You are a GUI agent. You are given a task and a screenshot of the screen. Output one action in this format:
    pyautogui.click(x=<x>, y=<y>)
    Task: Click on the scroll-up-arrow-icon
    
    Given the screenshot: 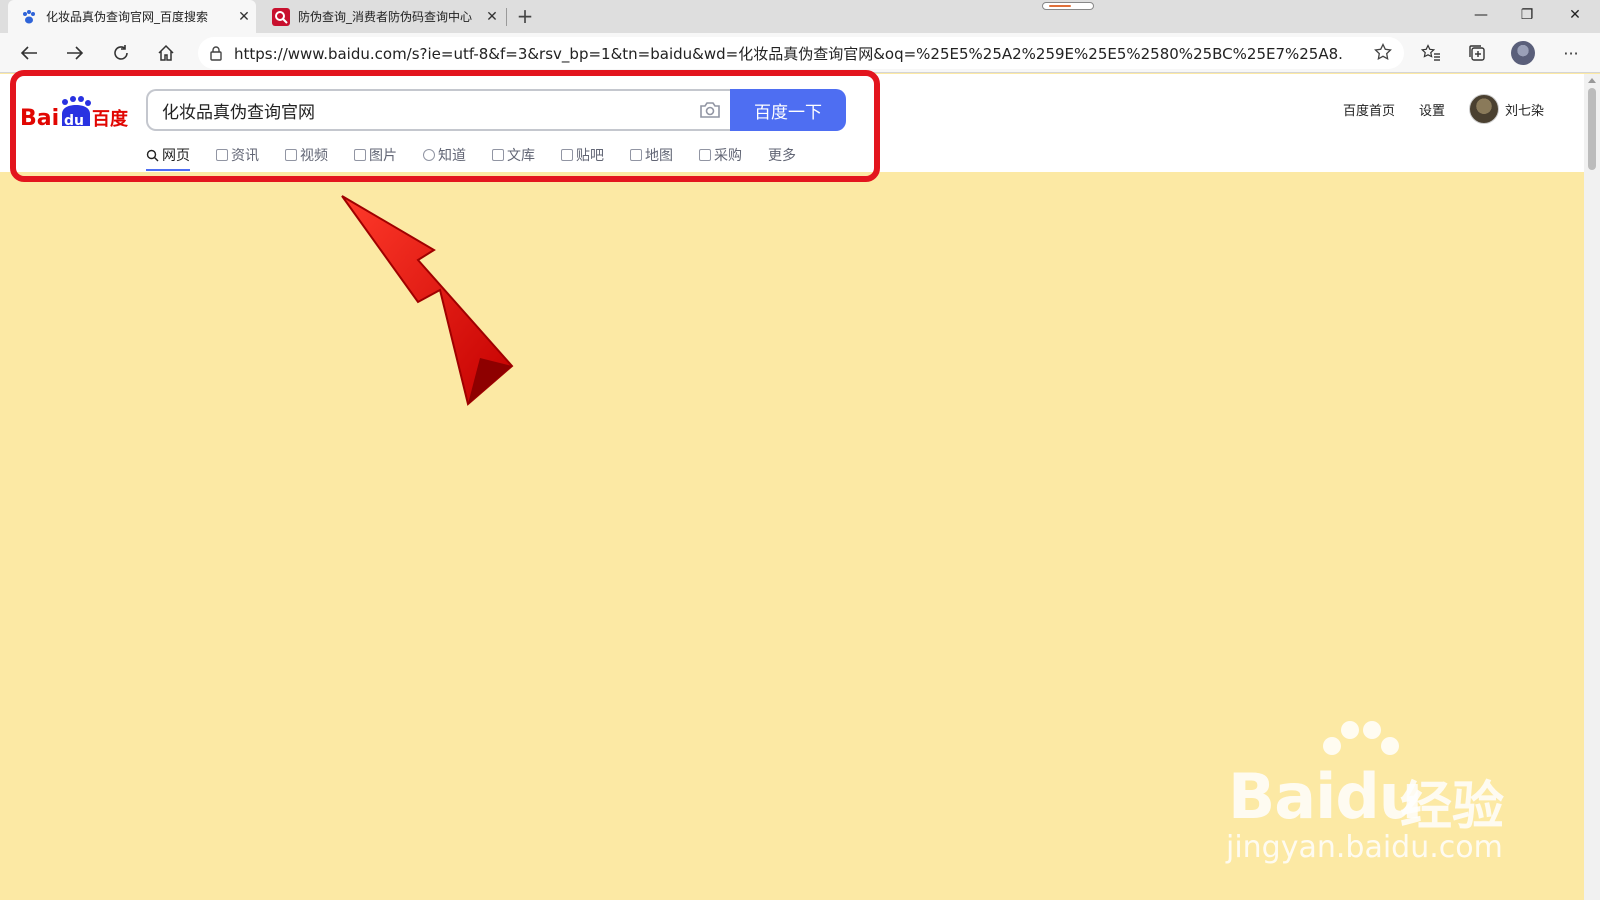 What is the action you would take?
    pyautogui.click(x=1592, y=80)
    